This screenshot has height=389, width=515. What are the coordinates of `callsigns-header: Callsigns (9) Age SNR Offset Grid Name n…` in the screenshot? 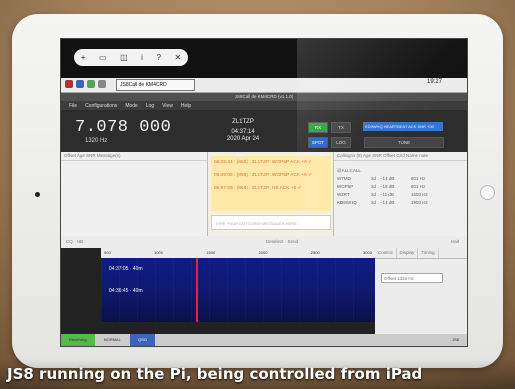 It's located at (400, 156).